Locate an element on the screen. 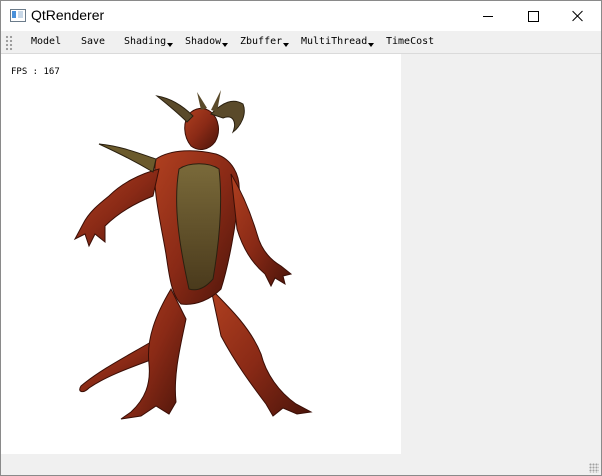  save-button: Save is located at coordinates (93, 41).